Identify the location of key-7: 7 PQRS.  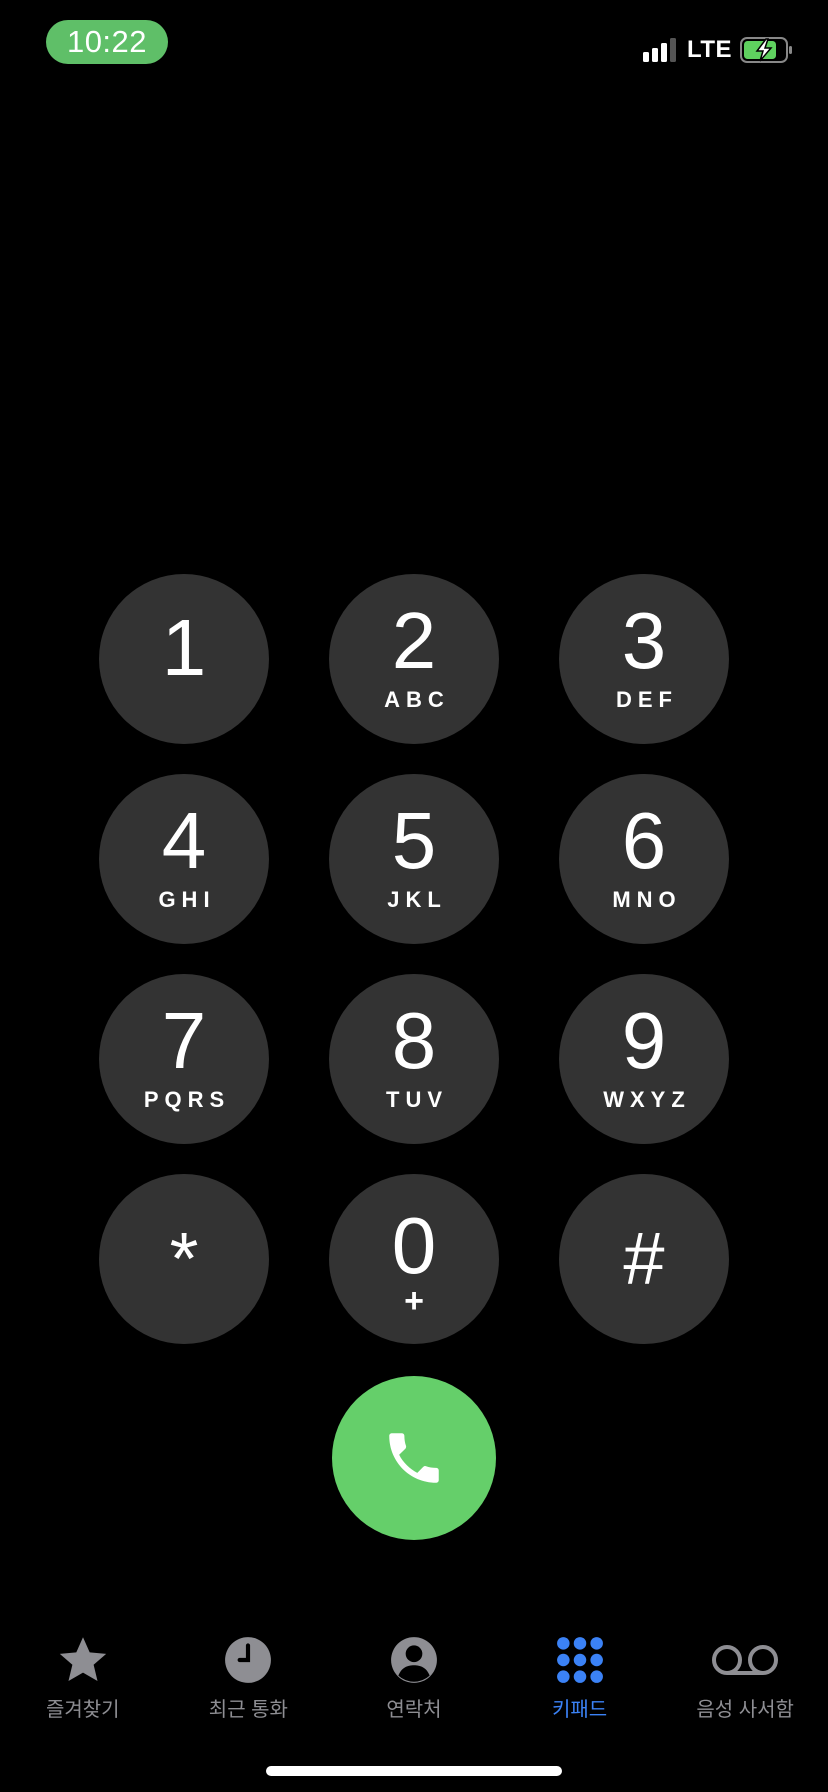
(184, 1059).